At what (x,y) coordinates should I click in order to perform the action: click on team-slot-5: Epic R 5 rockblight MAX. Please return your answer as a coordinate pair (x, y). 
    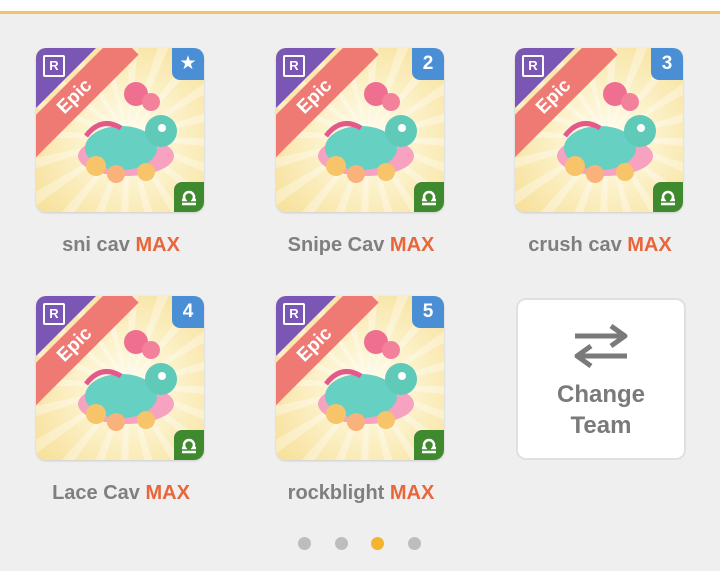
    Looking at the image, I should click on (361, 400).